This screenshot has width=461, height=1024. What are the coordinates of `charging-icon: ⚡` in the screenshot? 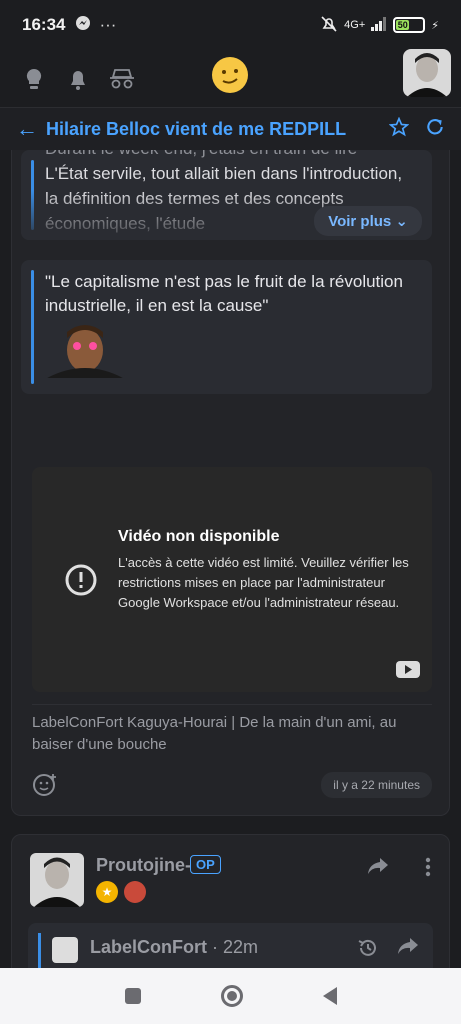 It's located at (435, 25).